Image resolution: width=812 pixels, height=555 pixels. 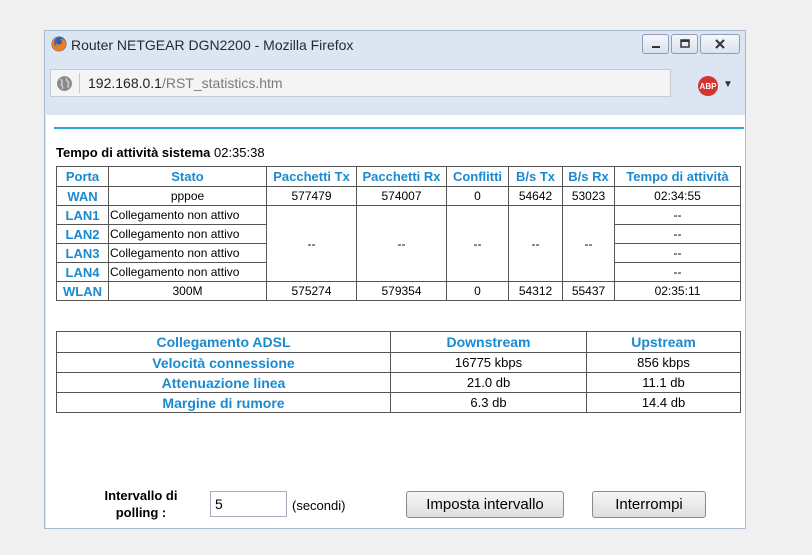 What do you see at coordinates (395, 47) in the screenshot?
I see `title-bar: Router NETGEAR DGN2200 - Mozilla Firefox` at bounding box center [395, 47].